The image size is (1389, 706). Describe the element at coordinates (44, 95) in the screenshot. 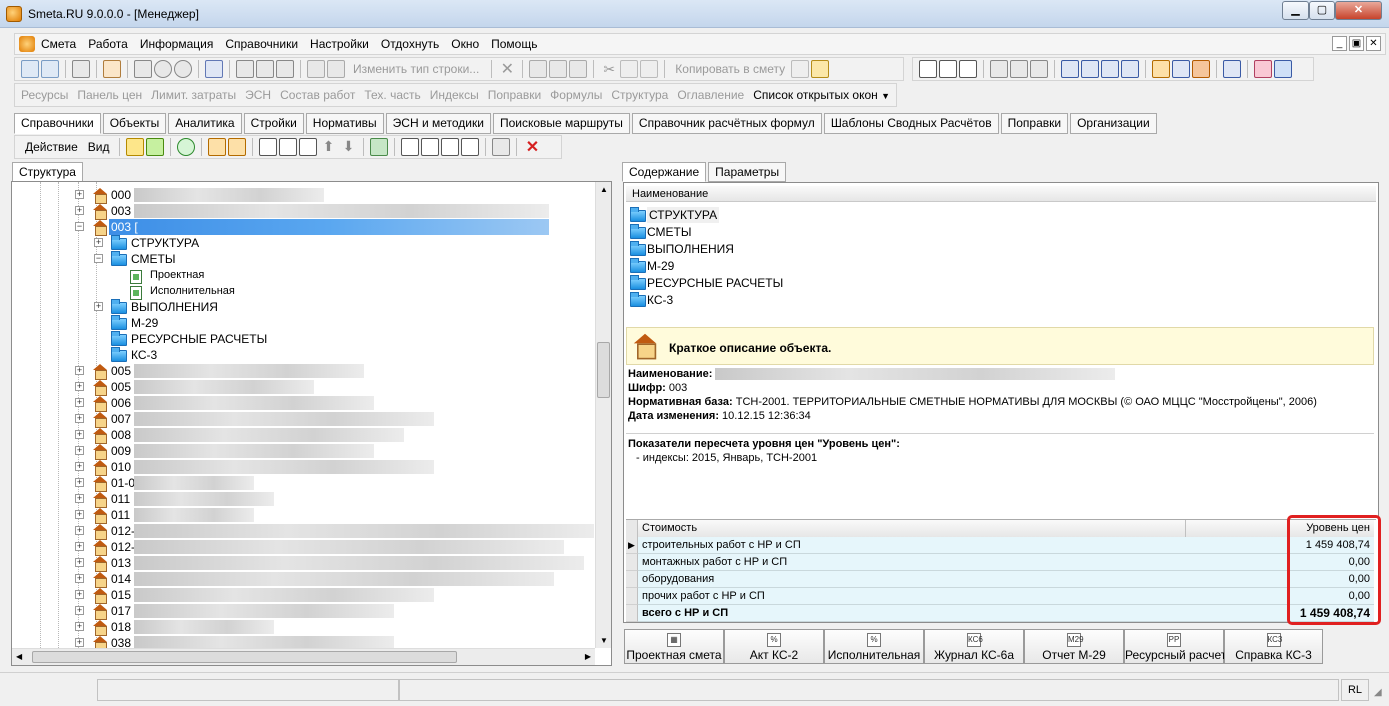

I see `panel-resources: Ресурсы` at that location.